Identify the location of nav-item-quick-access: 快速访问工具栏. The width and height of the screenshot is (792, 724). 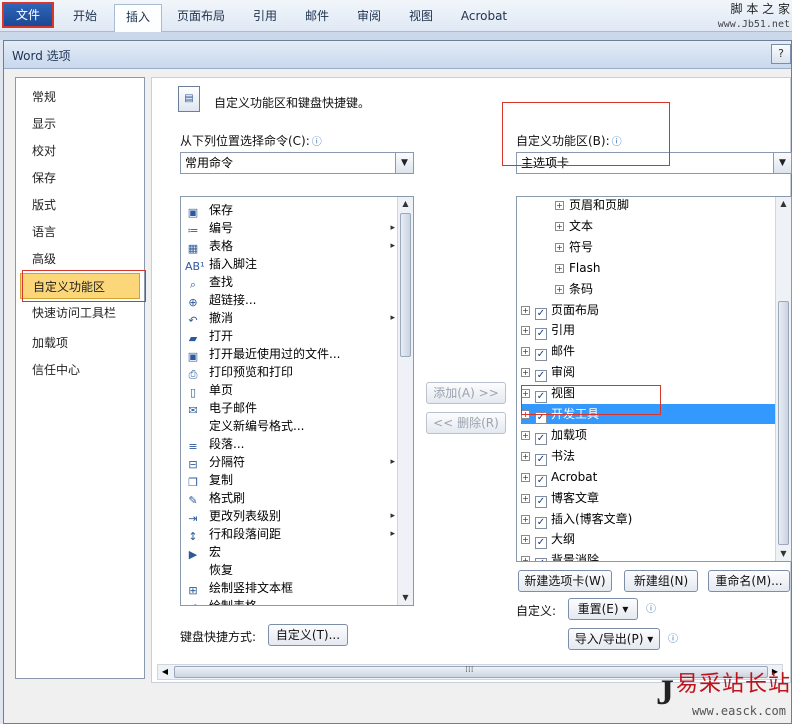
(80, 313).